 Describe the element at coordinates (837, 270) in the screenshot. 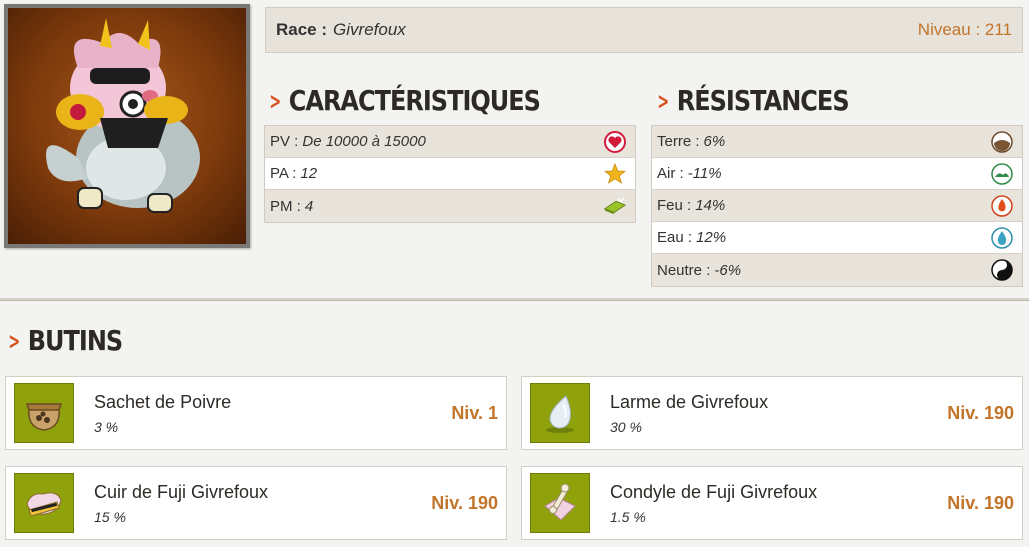

I see `resistance-row-neutre: Neutre : -6%` at that location.